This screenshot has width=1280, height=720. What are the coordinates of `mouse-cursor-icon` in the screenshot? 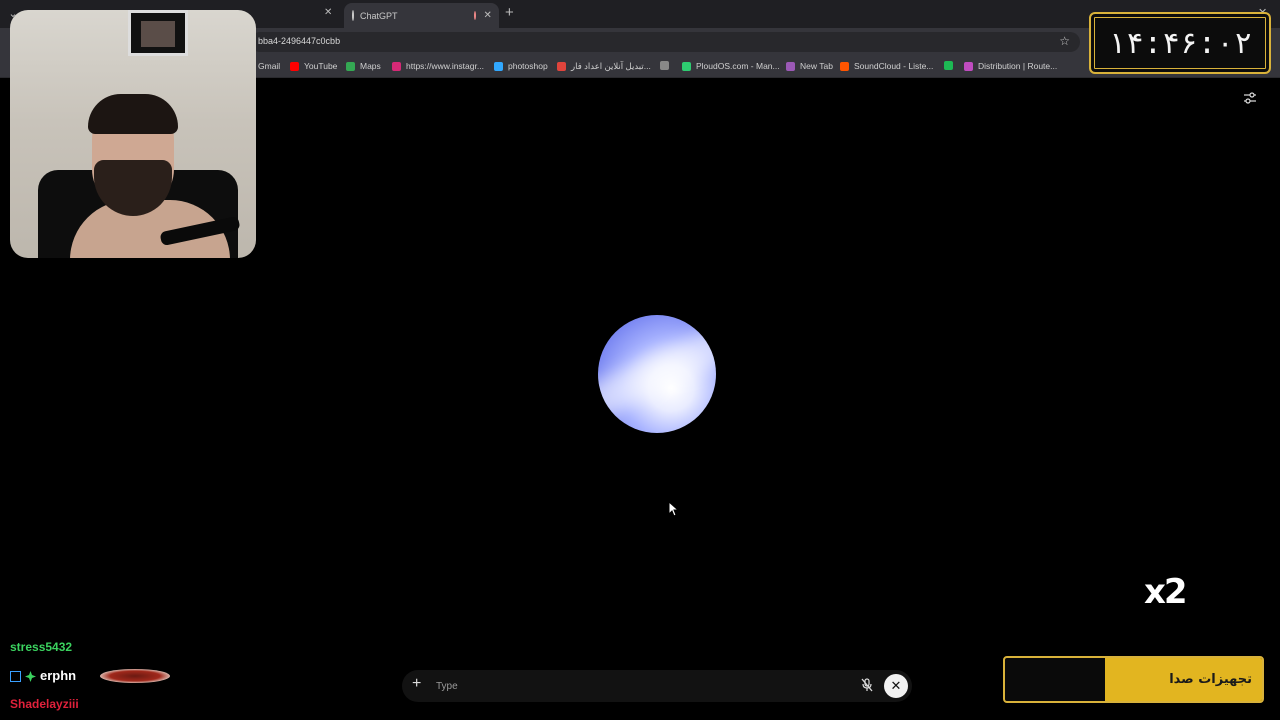 It's located at (674, 509).